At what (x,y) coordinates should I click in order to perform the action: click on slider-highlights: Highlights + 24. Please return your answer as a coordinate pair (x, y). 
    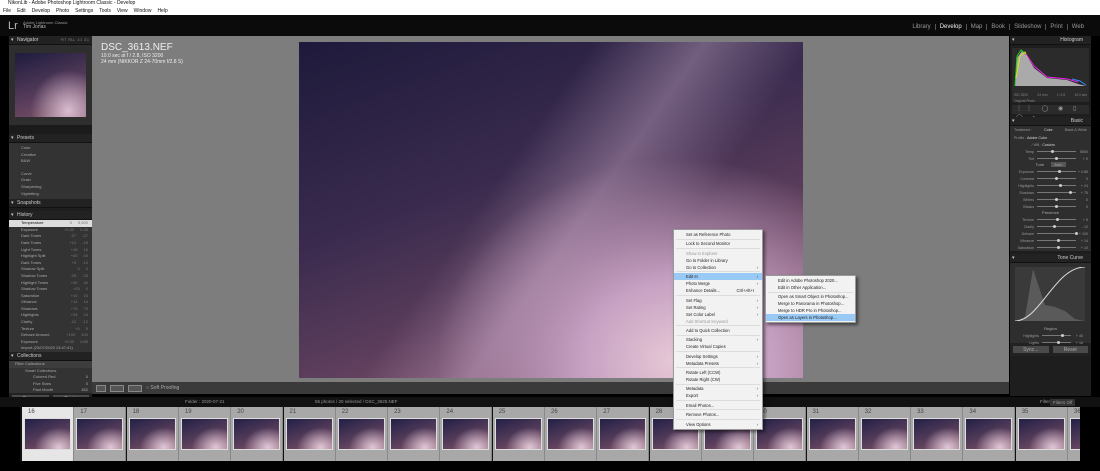
    Looking at the image, I should click on (1050, 185).